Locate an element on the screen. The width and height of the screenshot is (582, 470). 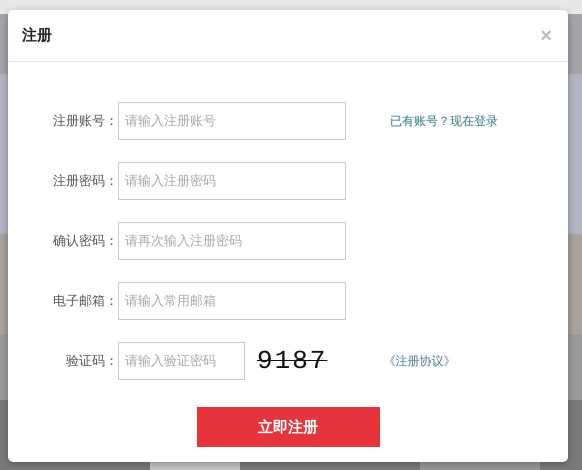
field-label: 电子邮箱： is located at coordinates (85, 301).